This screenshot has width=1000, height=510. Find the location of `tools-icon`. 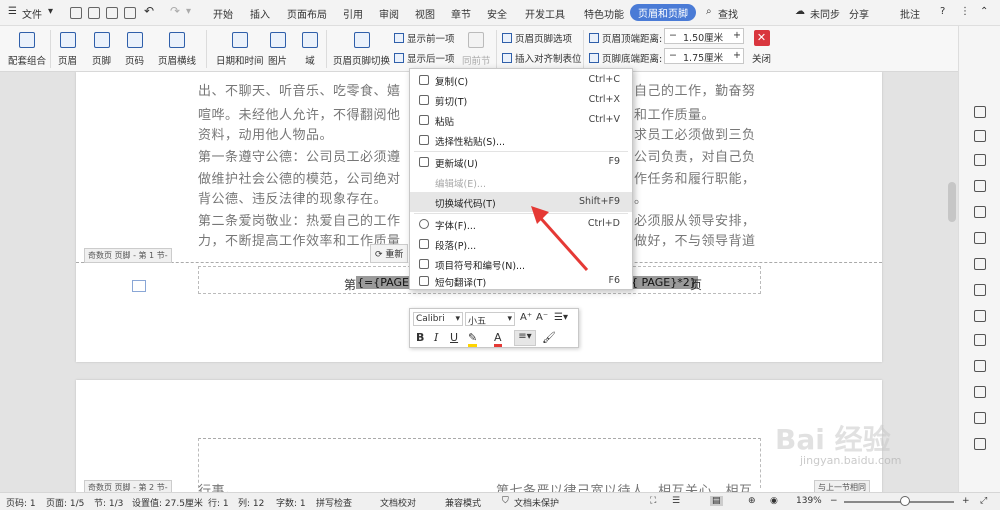

tools-icon is located at coordinates (980, 444).